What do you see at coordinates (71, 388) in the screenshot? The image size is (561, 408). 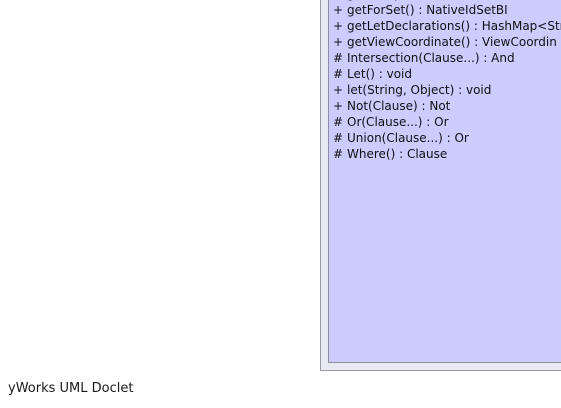 I see `footer-credit: yWorks UML Doclet` at bounding box center [71, 388].